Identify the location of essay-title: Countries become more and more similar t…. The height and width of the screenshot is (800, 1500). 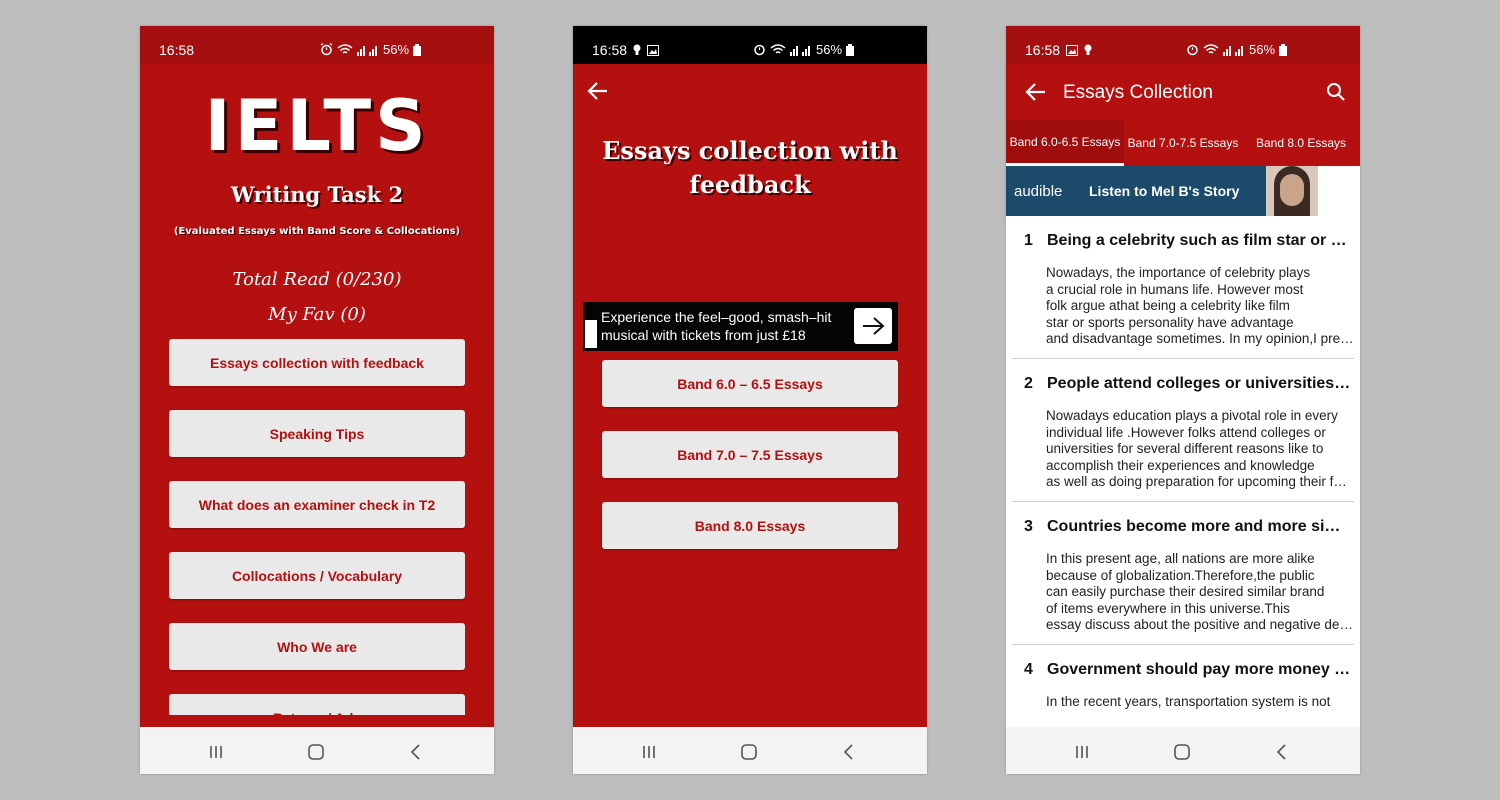
(1200, 526).